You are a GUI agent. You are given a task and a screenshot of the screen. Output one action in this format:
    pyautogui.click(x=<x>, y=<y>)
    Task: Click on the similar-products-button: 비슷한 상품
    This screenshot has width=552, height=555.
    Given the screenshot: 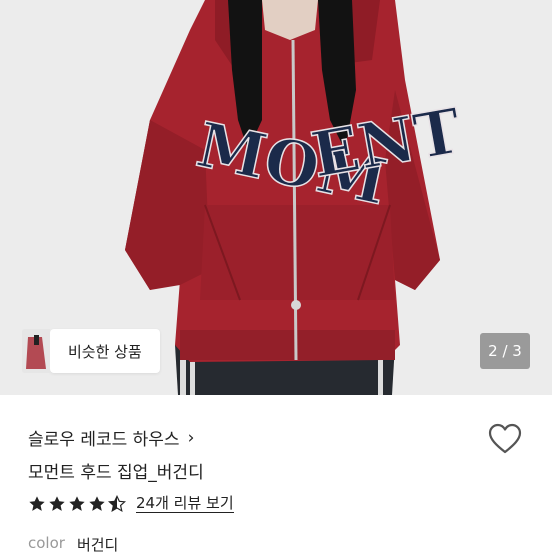 What is the action you would take?
    pyautogui.click(x=105, y=351)
    